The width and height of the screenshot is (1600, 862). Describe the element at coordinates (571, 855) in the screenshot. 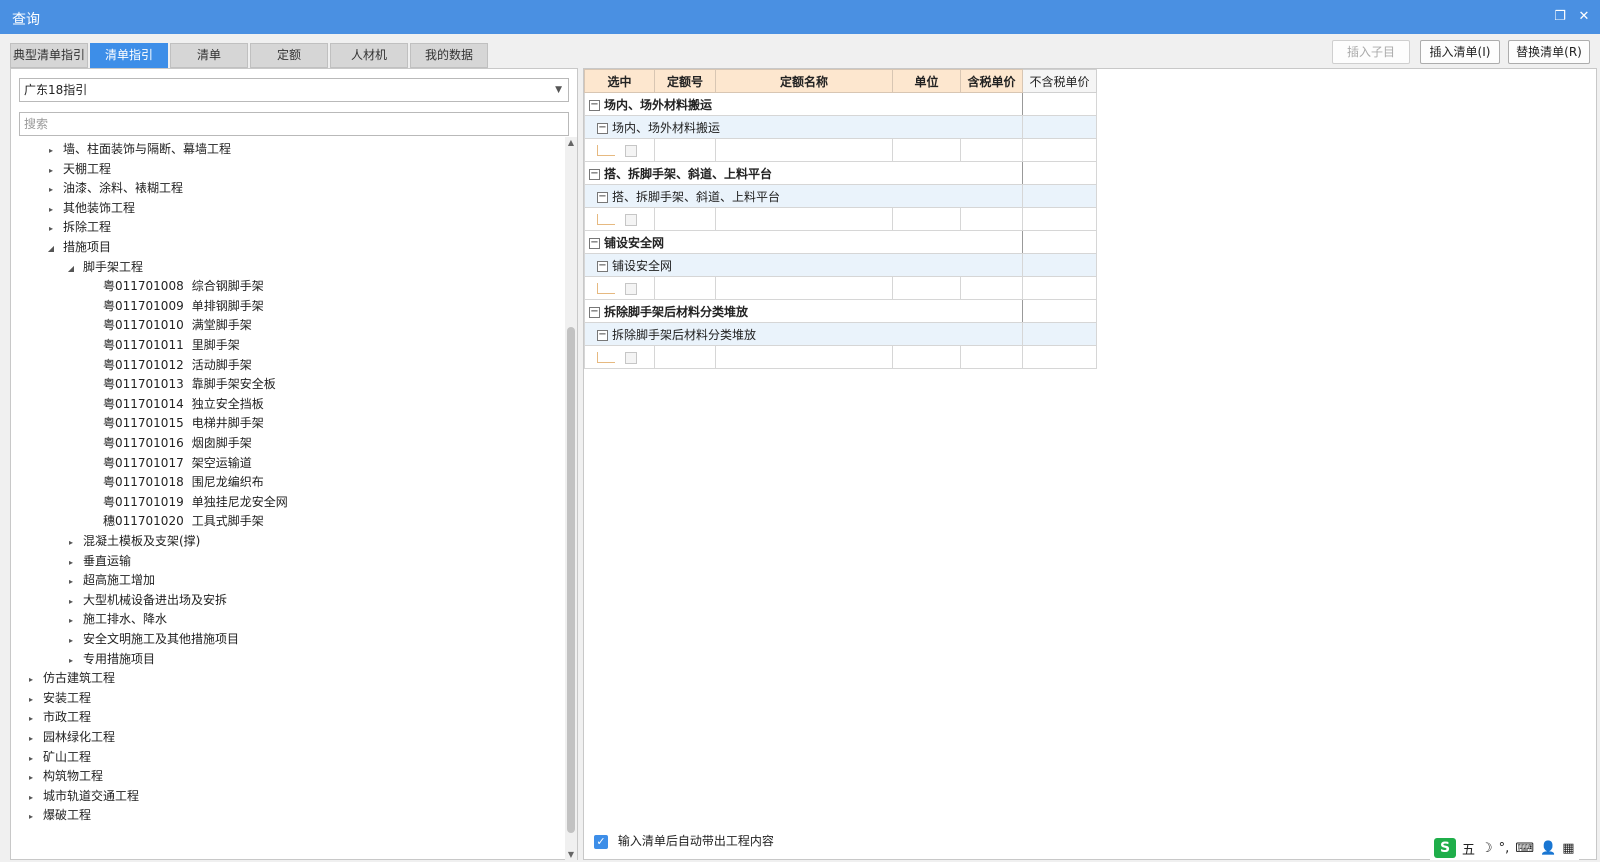

I see `scroll-down-icon: ▼` at that location.